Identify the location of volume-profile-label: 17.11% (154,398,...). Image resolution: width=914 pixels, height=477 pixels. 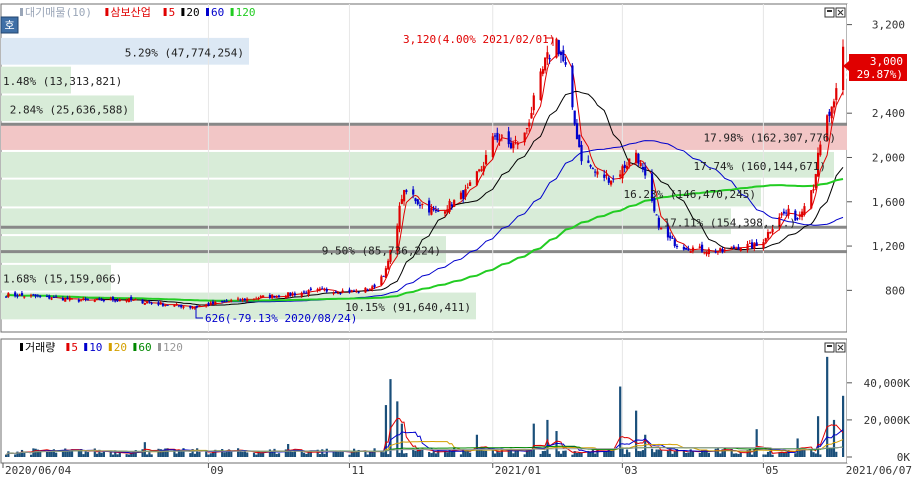
(730, 222).